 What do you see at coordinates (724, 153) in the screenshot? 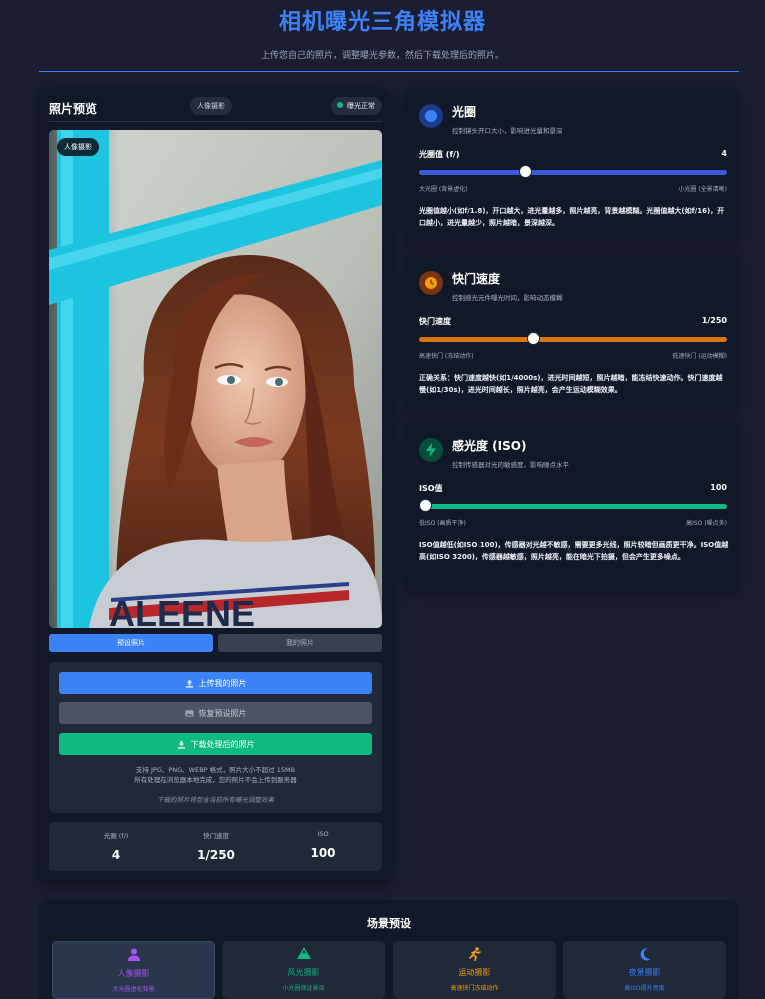
I see `aperture-value: 4` at bounding box center [724, 153].